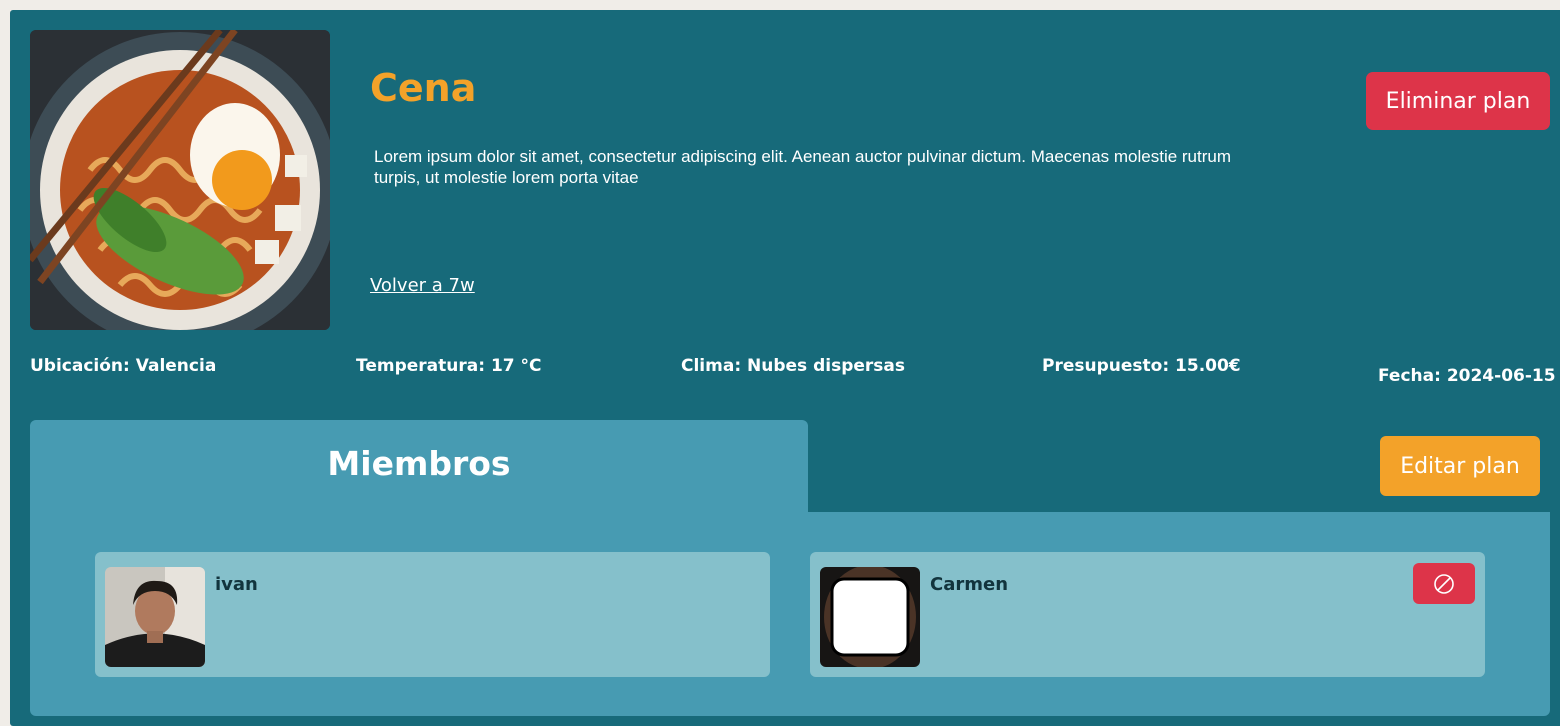  Describe the element at coordinates (1460, 466) in the screenshot. I see `edit-plan-button: Editar plan` at that location.